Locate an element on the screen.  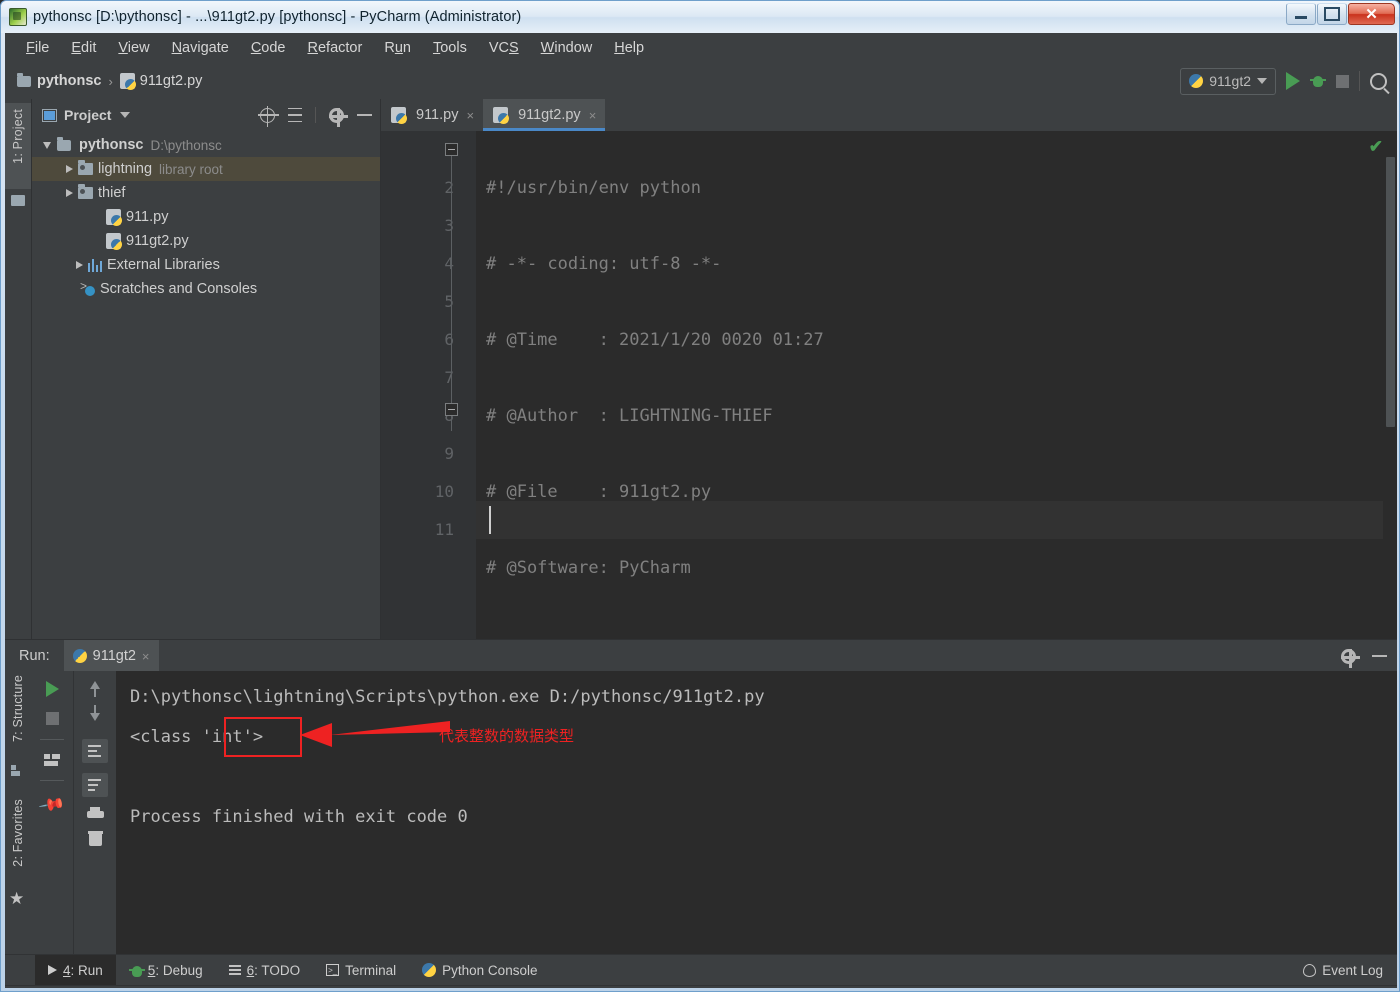
tree-item-lightning: lightning library root is located at coordinates (206, 169).